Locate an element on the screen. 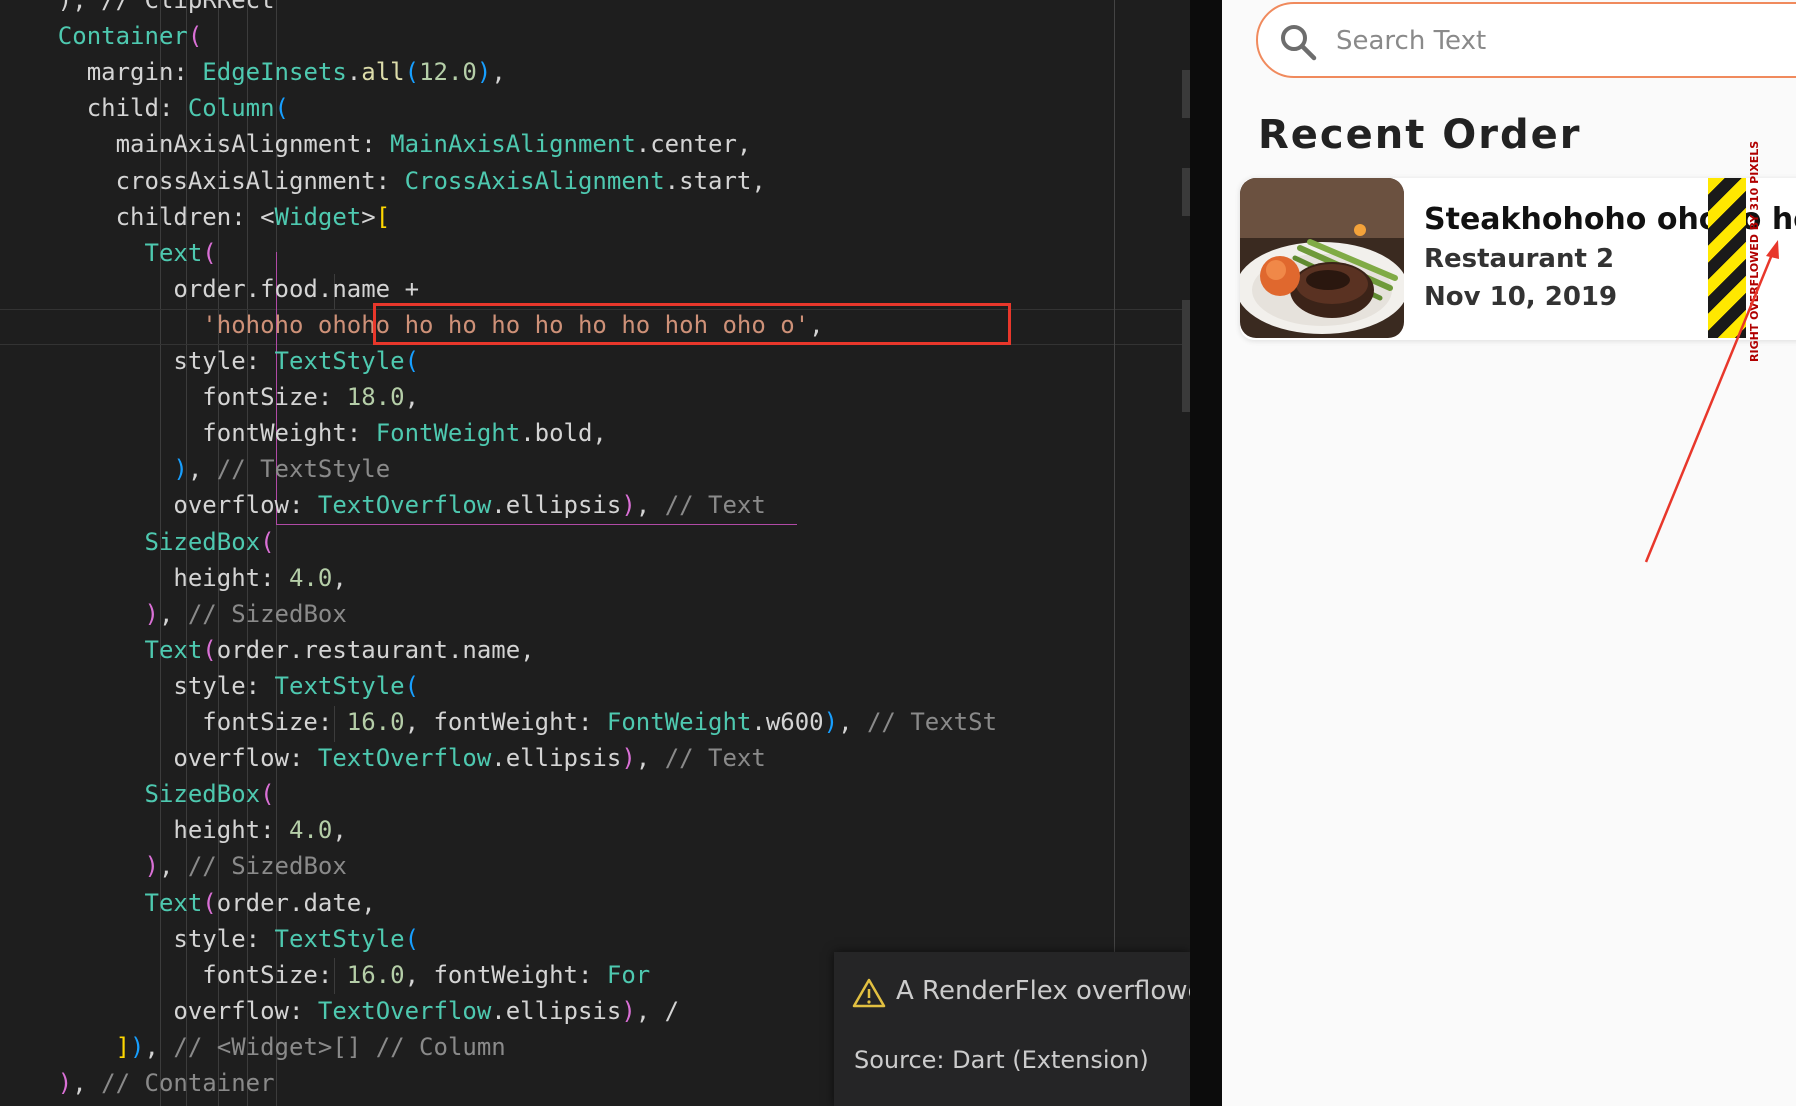 The width and height of the screenshot is (1796, 1106). code-token: SizedBox is located at coordinates (130, 794).